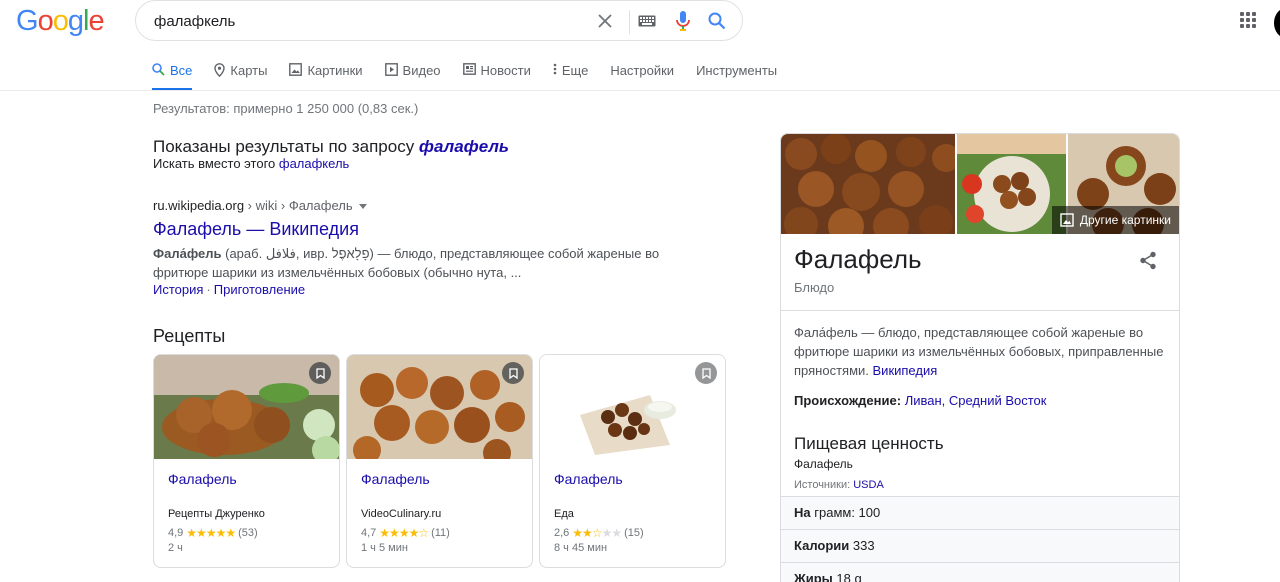 The width and height of the screenshot is (1280, 582). I want to click on review-count: (11), so click(440, 533).